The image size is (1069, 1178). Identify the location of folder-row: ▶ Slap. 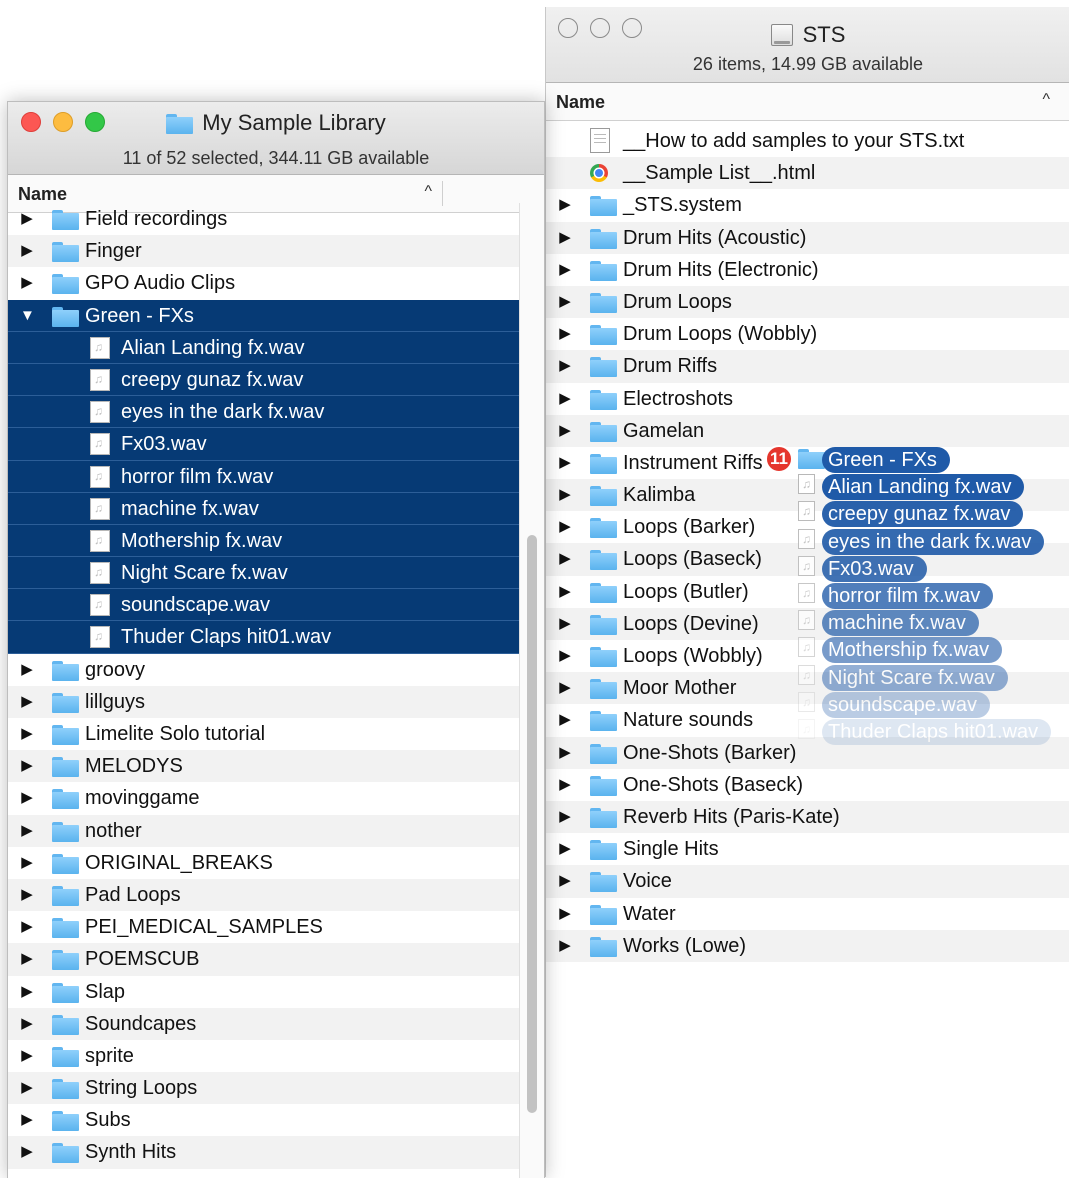
(264, 992).